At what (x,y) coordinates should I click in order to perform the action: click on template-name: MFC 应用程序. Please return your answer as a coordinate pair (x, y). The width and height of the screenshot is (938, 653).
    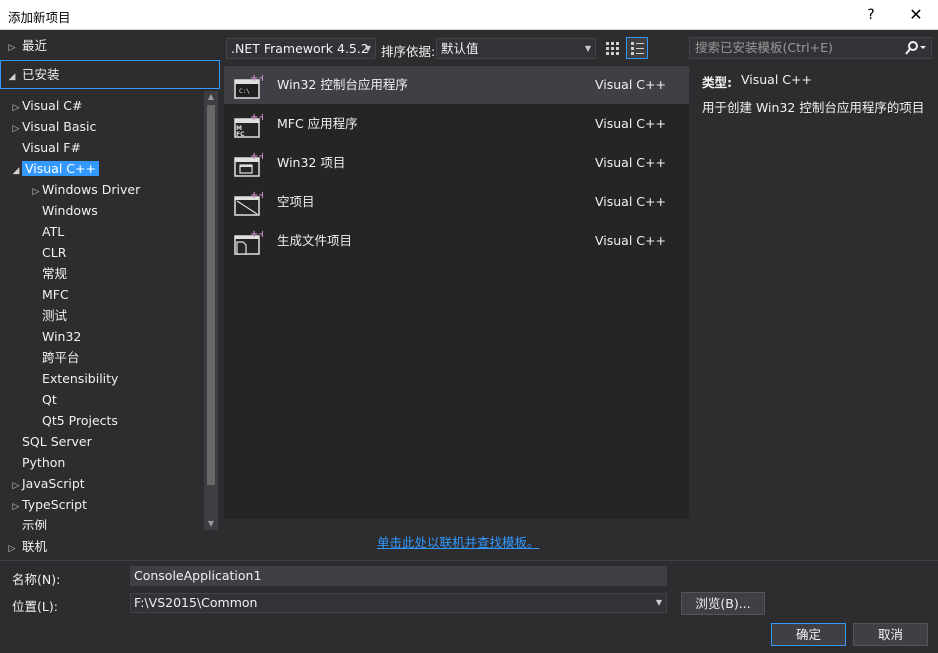
    Looking at the image, I should click on (317, 123).